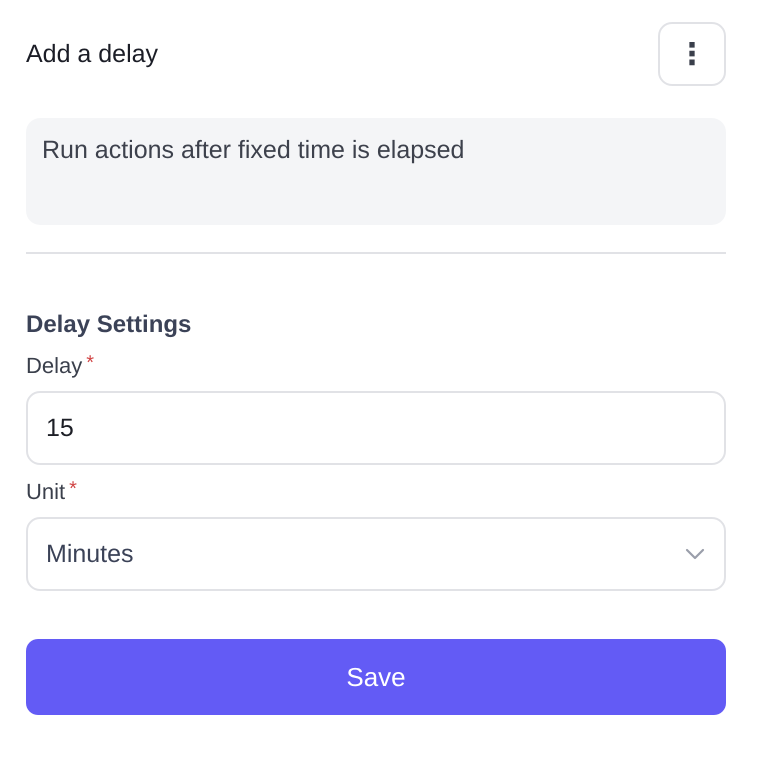 The width and height of the screenshot is (758, 768). Describe the element at coordinates (92, 54) in the screenshot. I see `panel-title: Add a delay` at that location.